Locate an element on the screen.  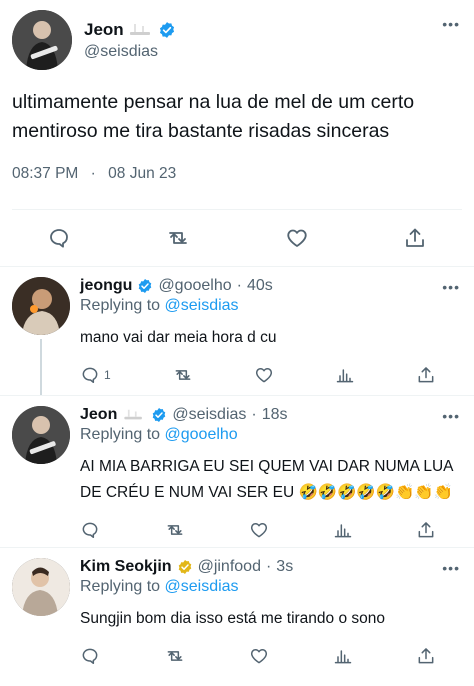
author-name-row: Jeon is located at coordinates (130, 30).